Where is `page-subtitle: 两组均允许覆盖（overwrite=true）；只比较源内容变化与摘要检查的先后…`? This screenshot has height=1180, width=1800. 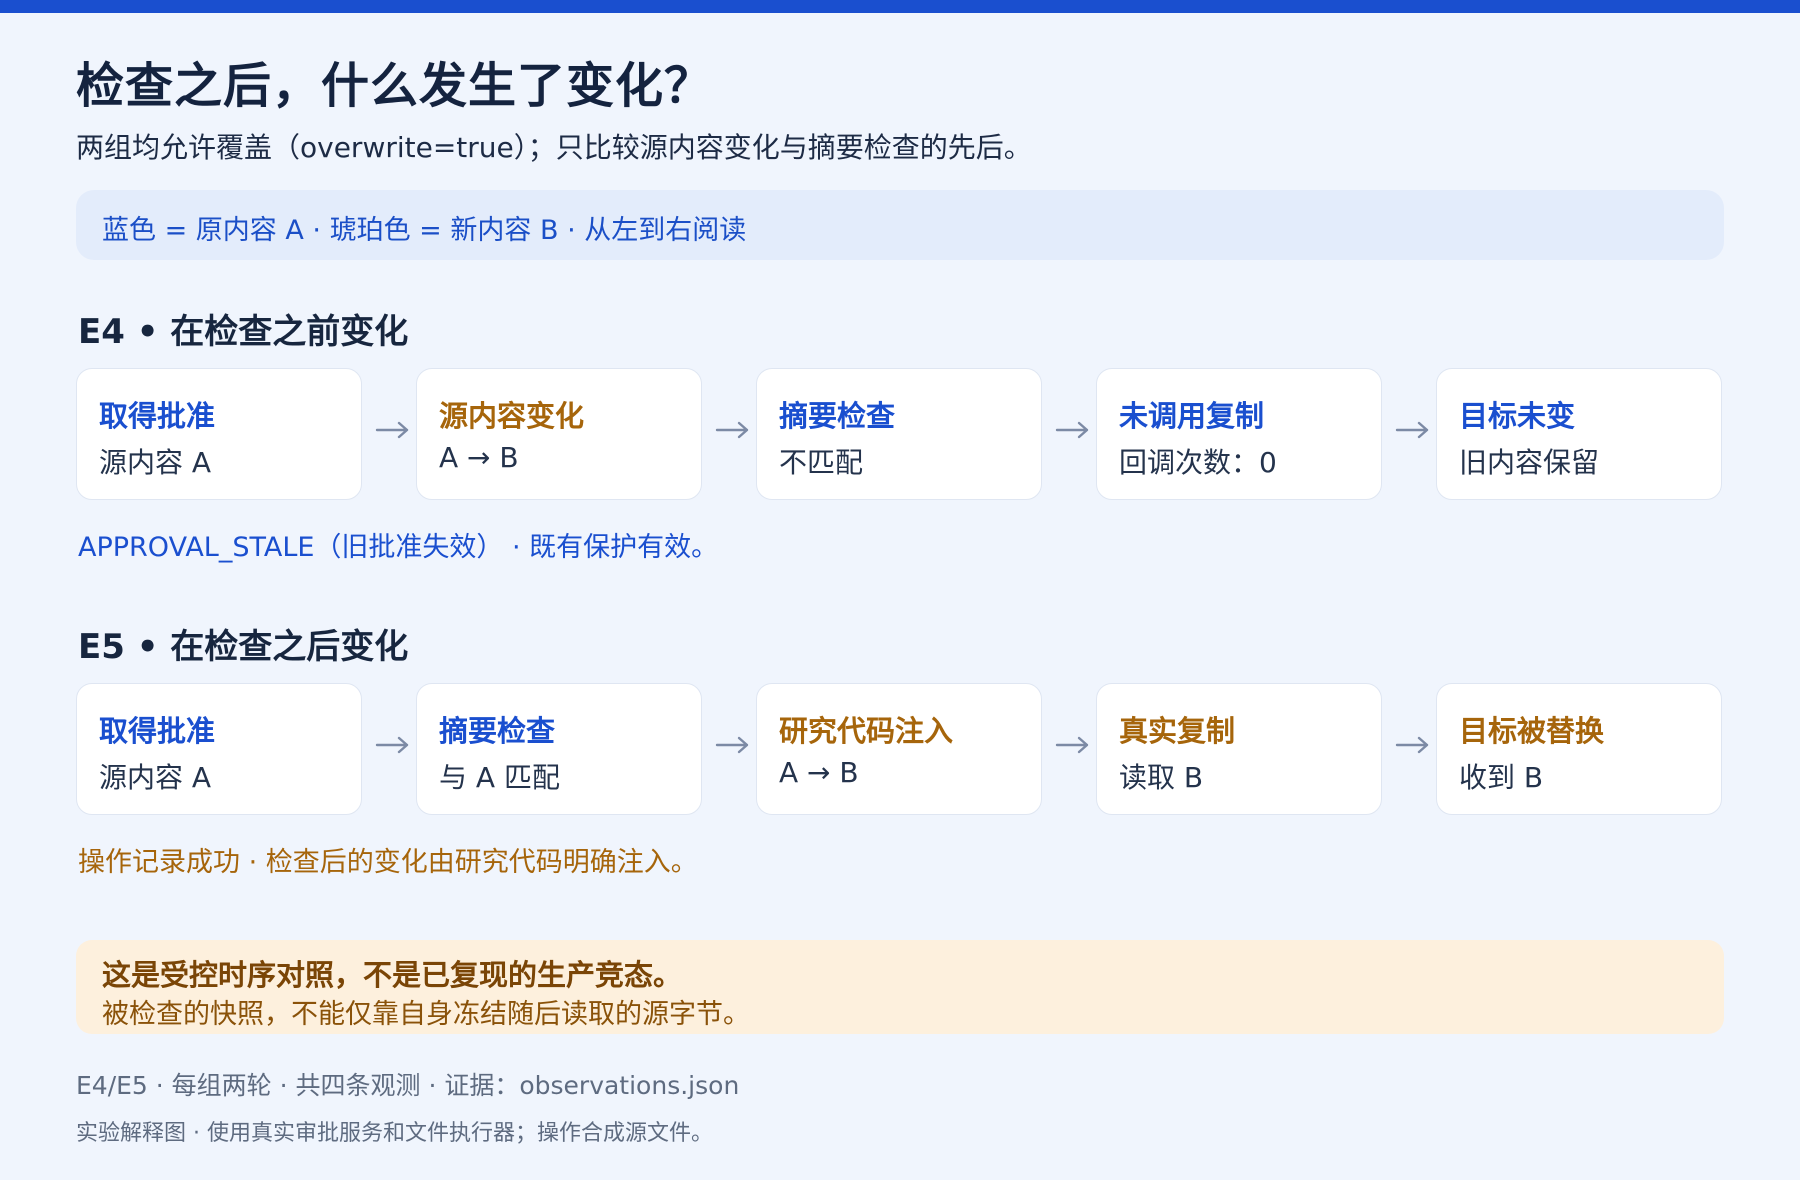
page-subtitle: 两组均允许覆盖（overwrite=true）；只比较源内容变化与摘要检查的先后… is located at coordinates (554, 147).